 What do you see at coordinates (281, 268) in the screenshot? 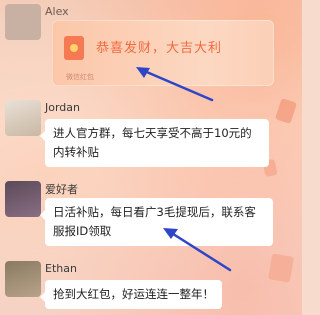
I see `decorative-lantern` at bounding box center [281, 268].